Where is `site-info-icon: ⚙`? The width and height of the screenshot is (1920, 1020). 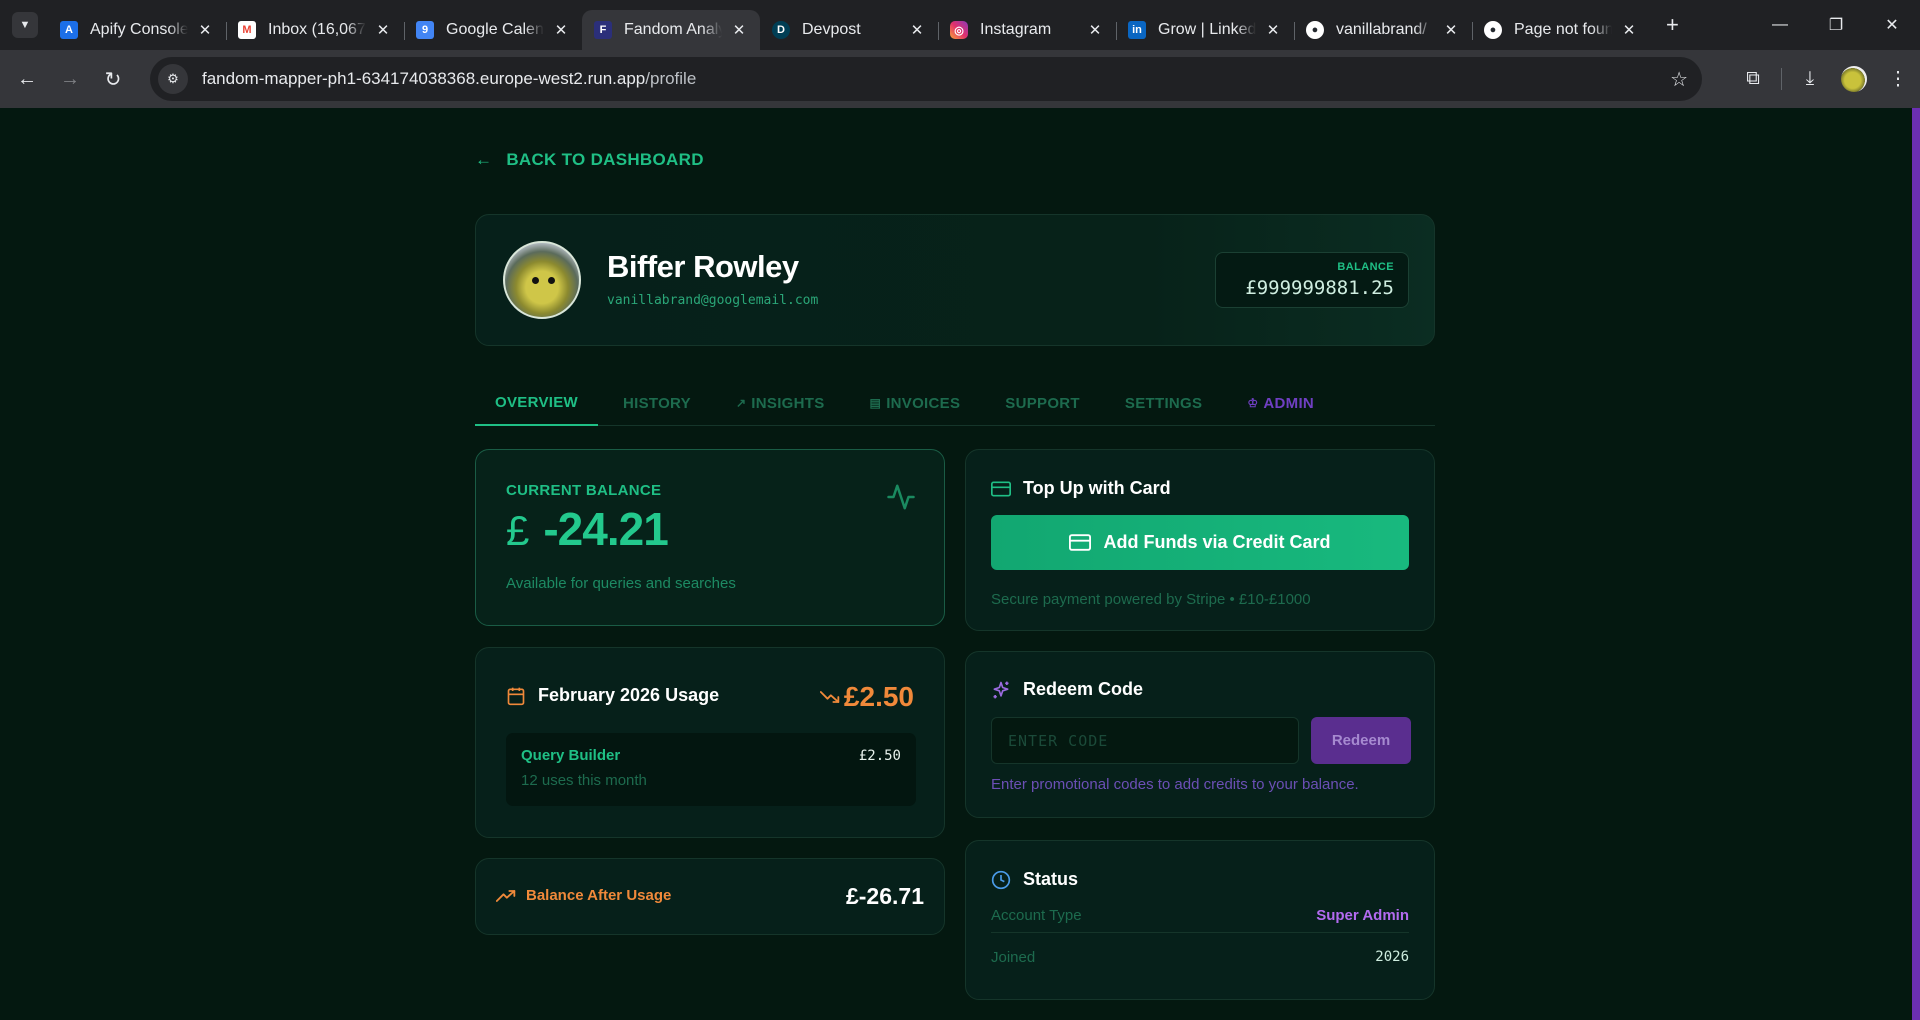
site-info-icon: ⚙ is located at coordinates (173, 79).